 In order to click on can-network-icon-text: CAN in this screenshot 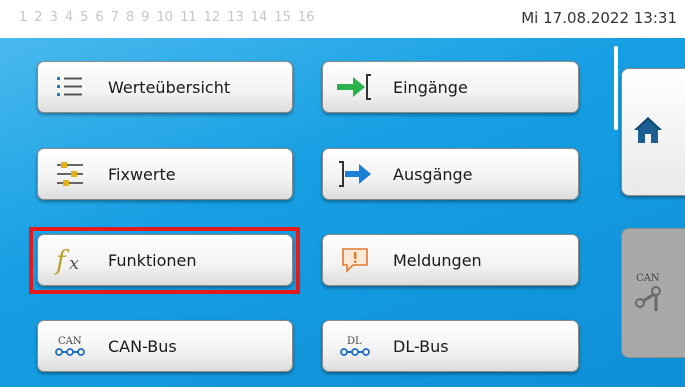, I will do `click(648, 278)`.